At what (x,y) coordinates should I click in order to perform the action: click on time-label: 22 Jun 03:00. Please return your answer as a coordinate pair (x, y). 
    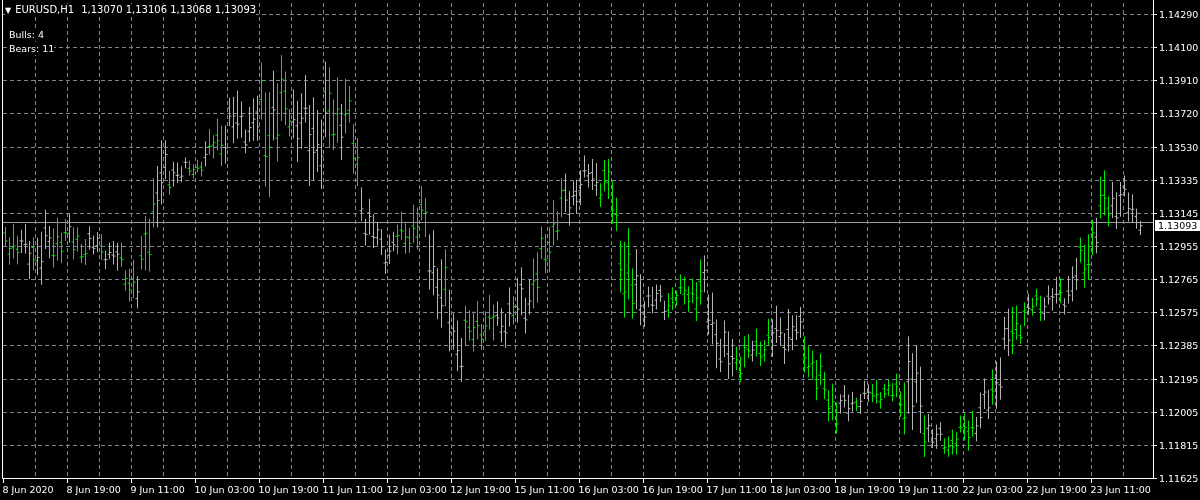
    Looking at the image, I should click on (992, 489).